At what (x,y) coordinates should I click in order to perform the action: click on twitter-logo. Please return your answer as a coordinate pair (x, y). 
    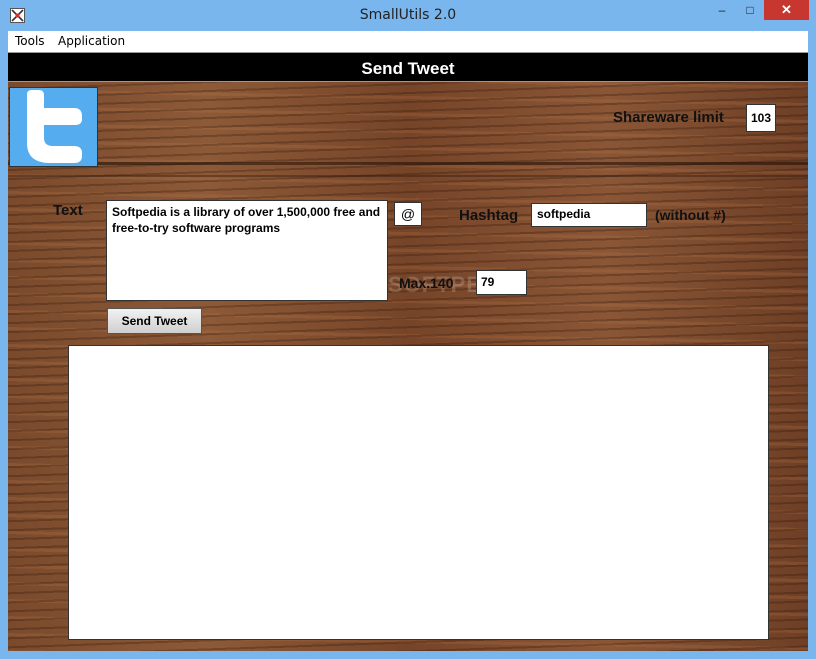
    Looking at the image, I should click on (53, 127).